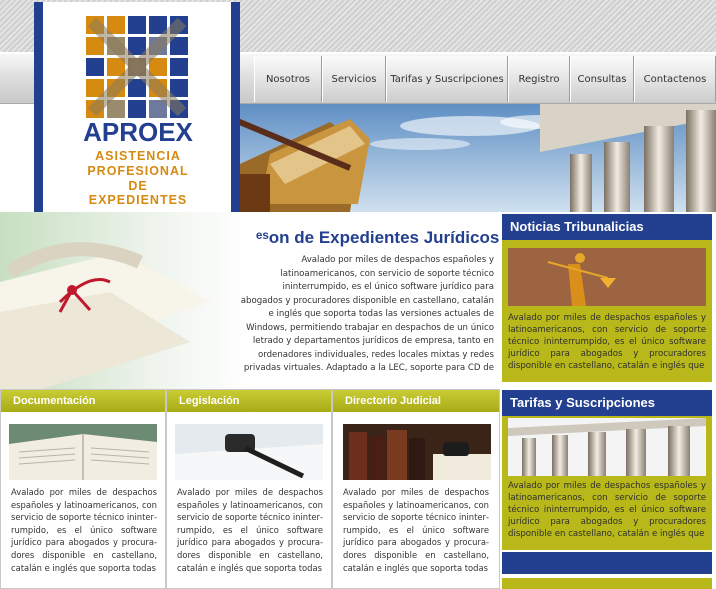 The width and height of the screenshot is (716, 589). What do you see at coordinates (447, 79) in the screenshot?
I see `nav-item-tarifas: Tarifas y Suscripciones` at bounding box center [447, 79].